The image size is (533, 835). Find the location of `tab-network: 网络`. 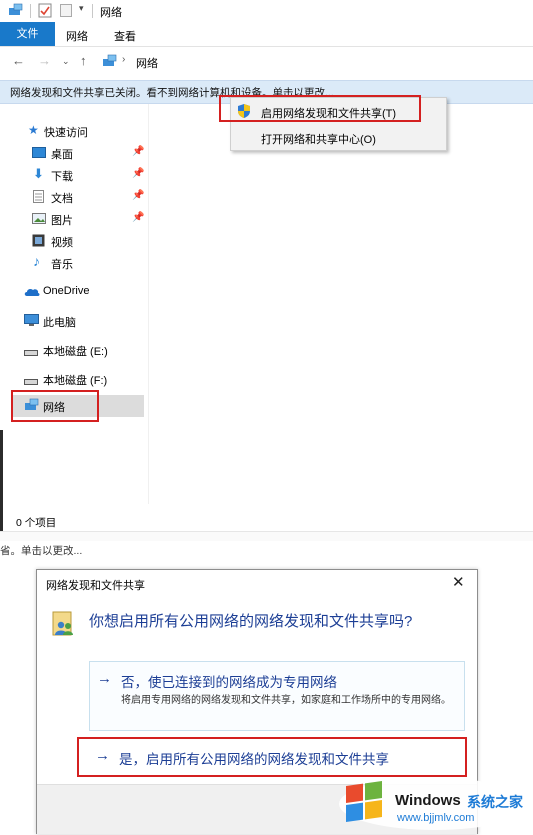

tab-network: 网络 is located at coordinates (77, 36).